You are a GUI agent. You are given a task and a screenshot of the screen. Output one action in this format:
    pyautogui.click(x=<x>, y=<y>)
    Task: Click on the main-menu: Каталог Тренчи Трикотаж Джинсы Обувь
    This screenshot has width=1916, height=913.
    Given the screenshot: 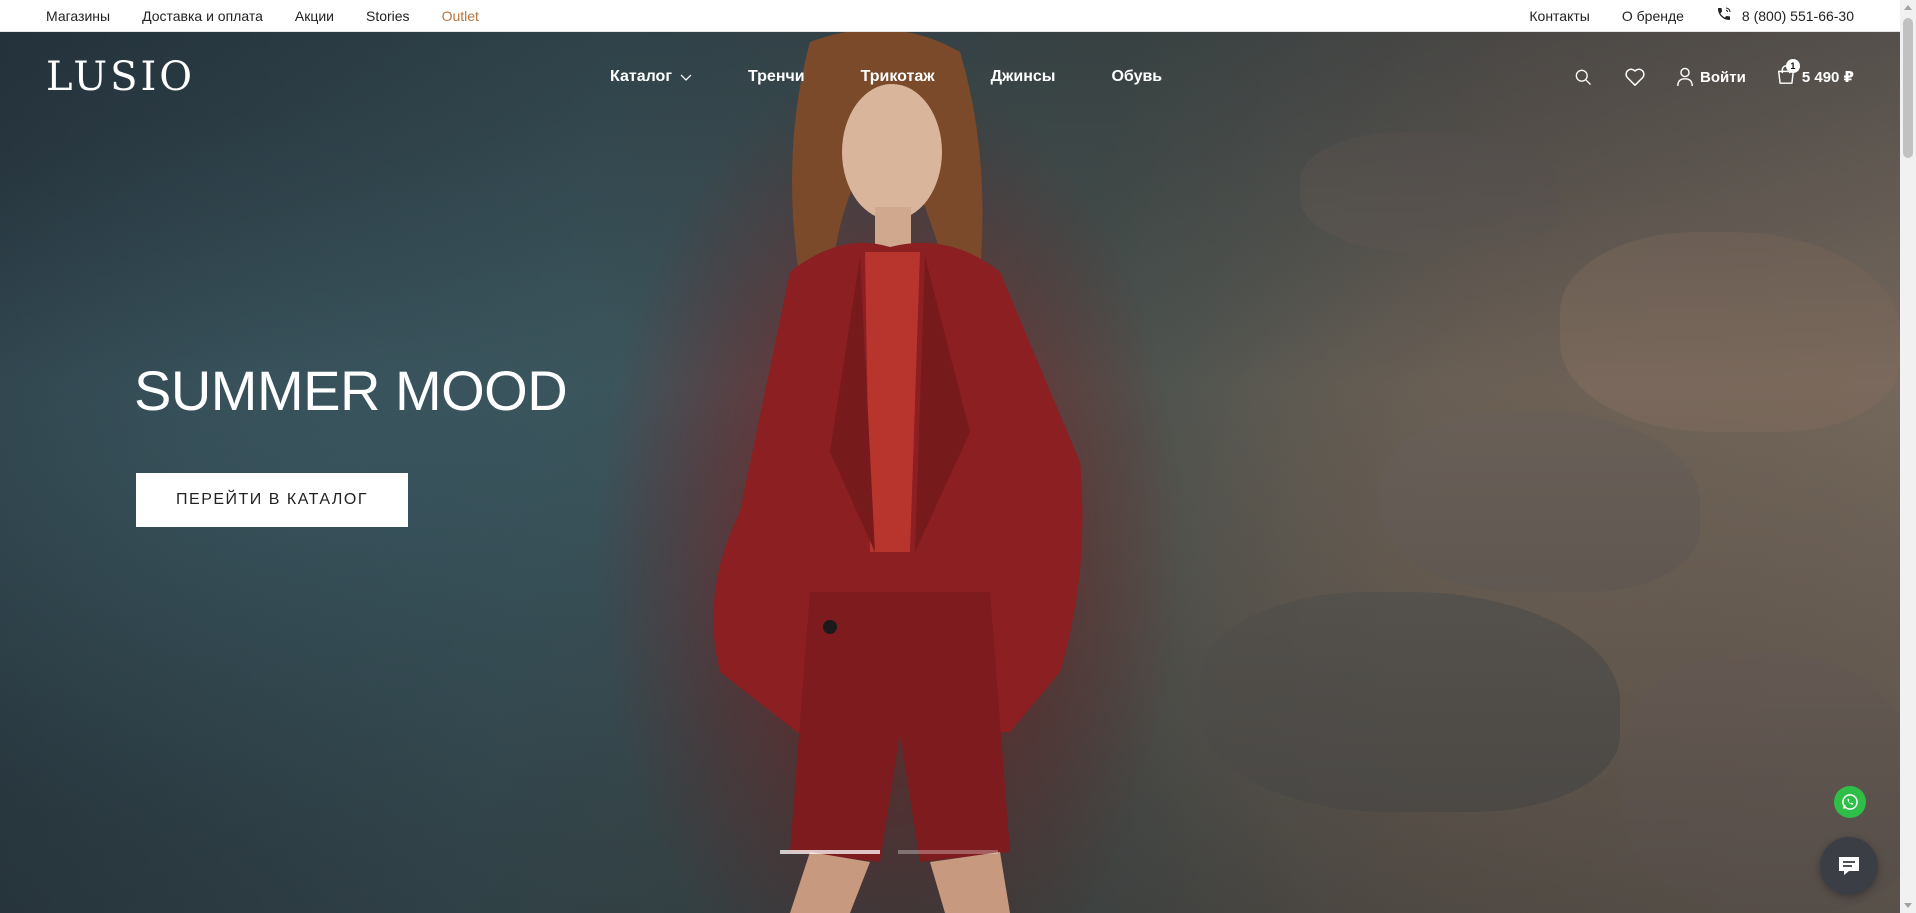 What is the action you would take?
    pyautogui.click(x=886, y=77)
    